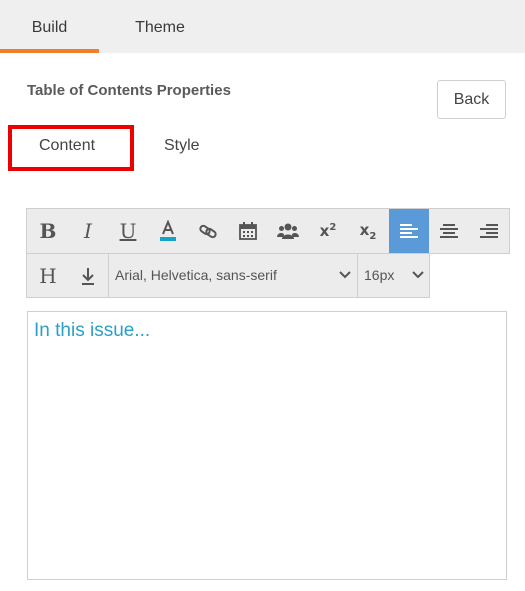 This screenshot has height=591, width=525. Describe the element at coordinates (379, 275) in the screenshot. I see `font-size-value: 16px` at that location.